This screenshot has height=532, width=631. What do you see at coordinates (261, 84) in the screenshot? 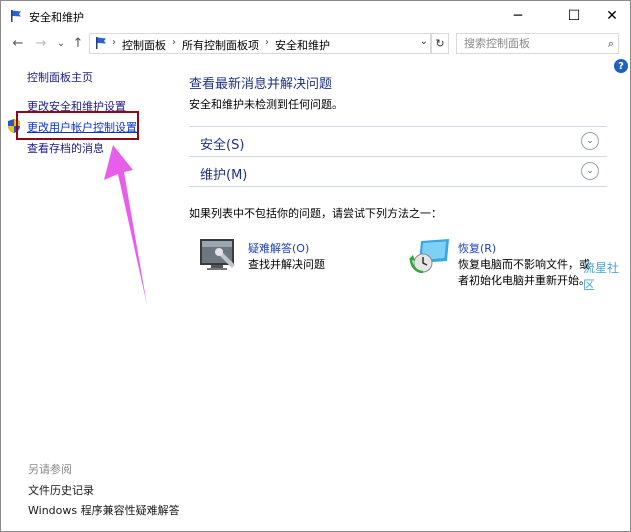
I see `page-title: 查看最新消息并解决问题` at bounding box center [261, 84].